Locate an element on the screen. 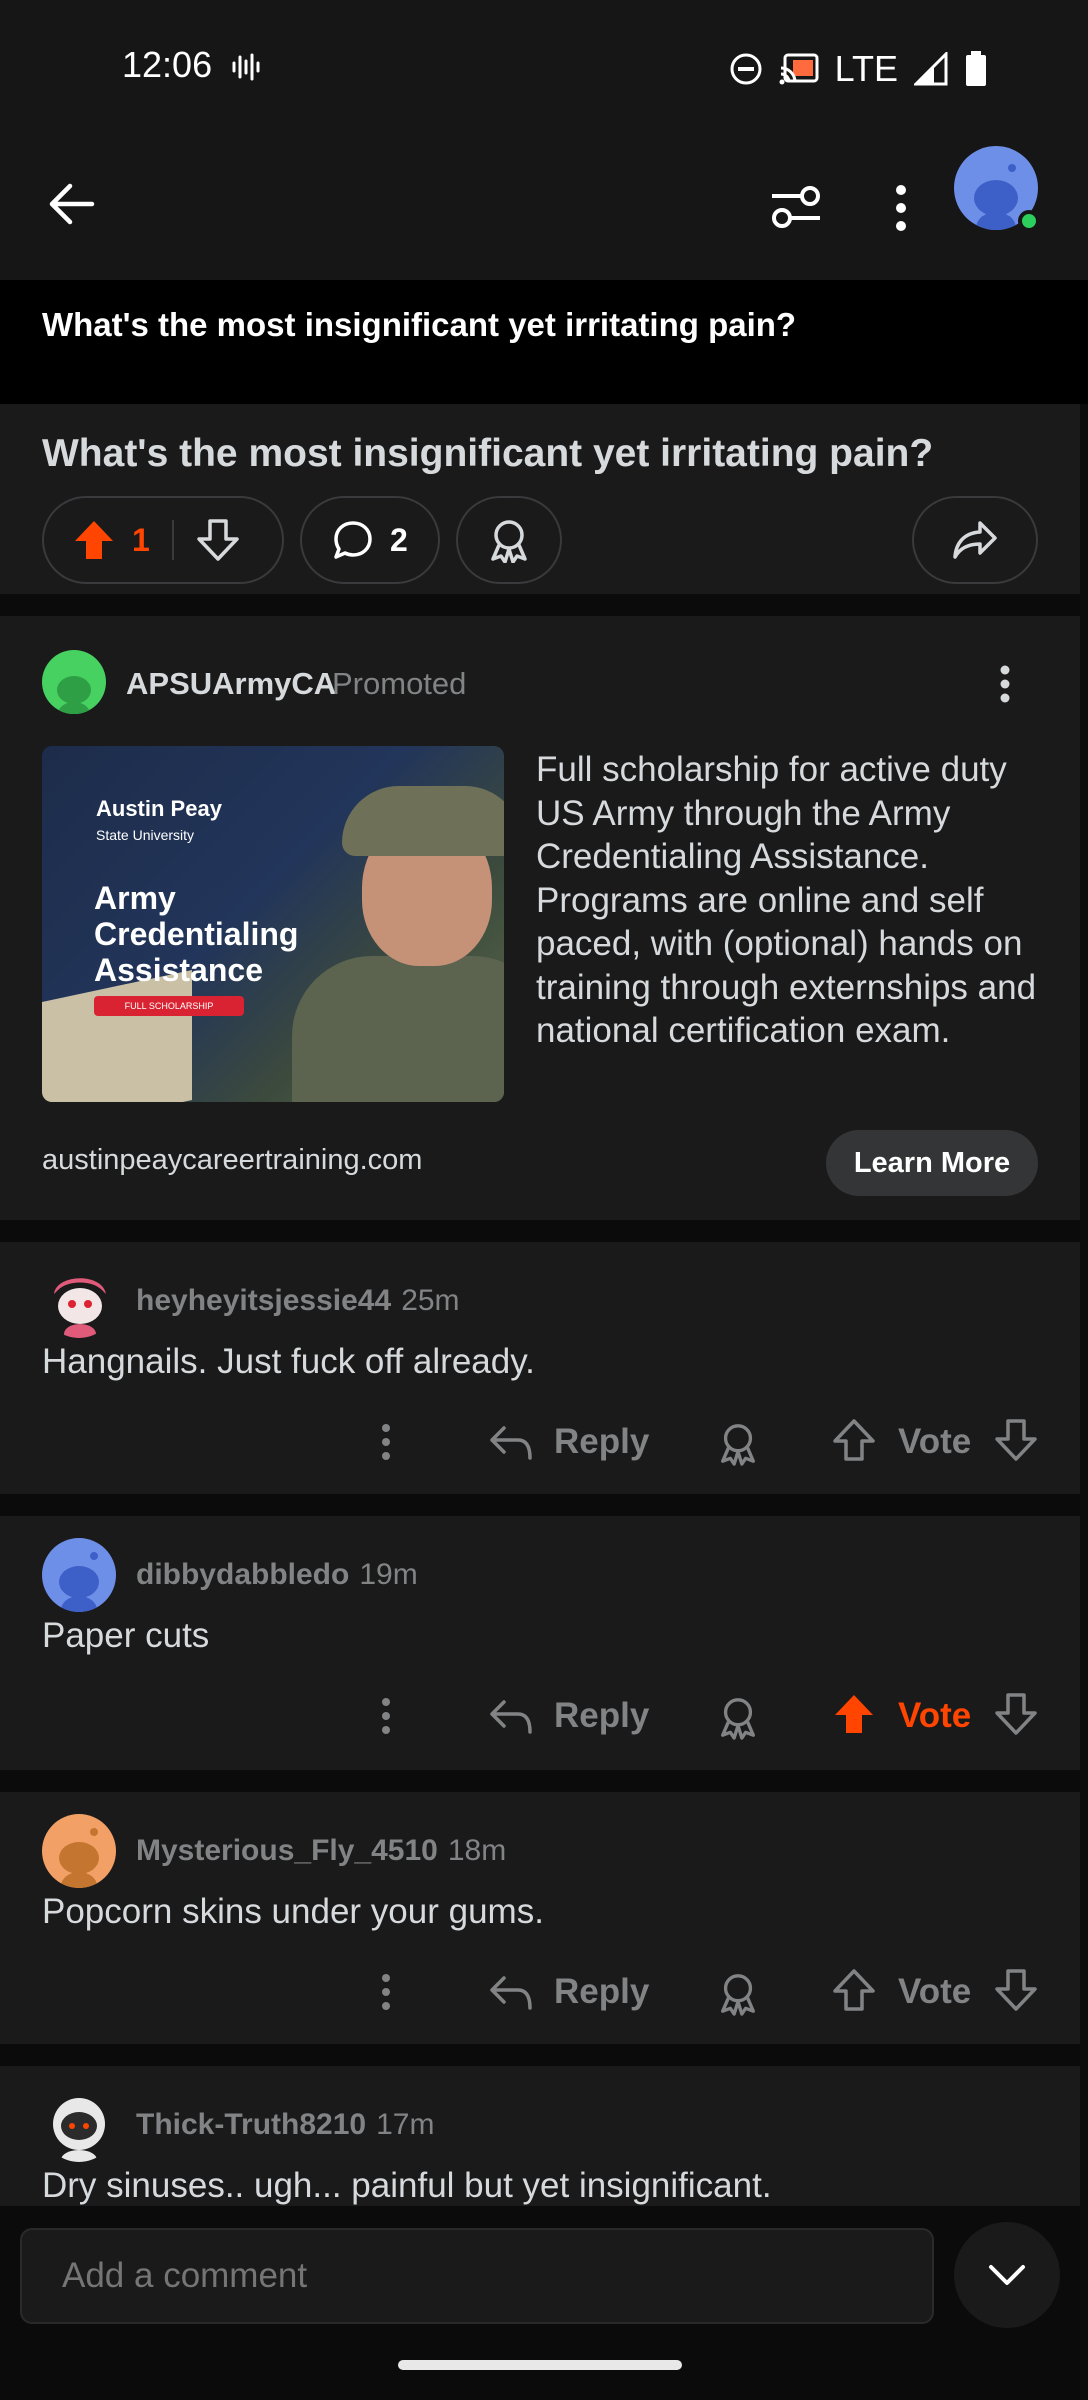 The image size is (1088, 2400). post-share-button is located at coordinates (975, 540).